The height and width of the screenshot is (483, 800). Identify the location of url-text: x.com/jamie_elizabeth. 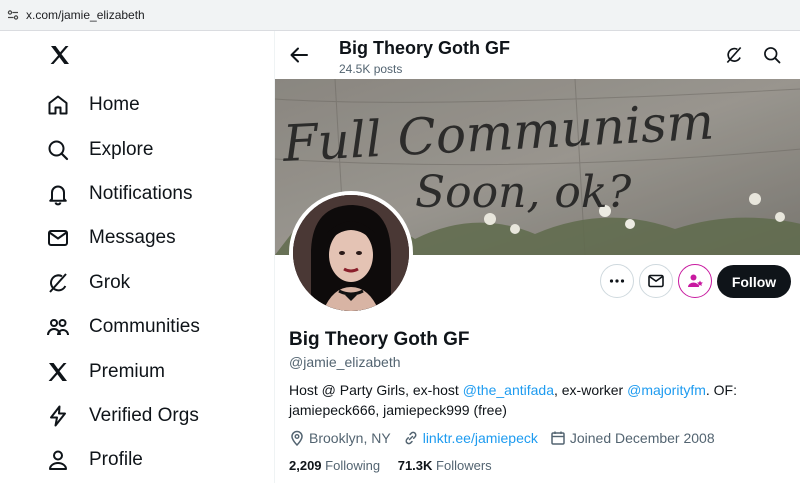
(85, 15).